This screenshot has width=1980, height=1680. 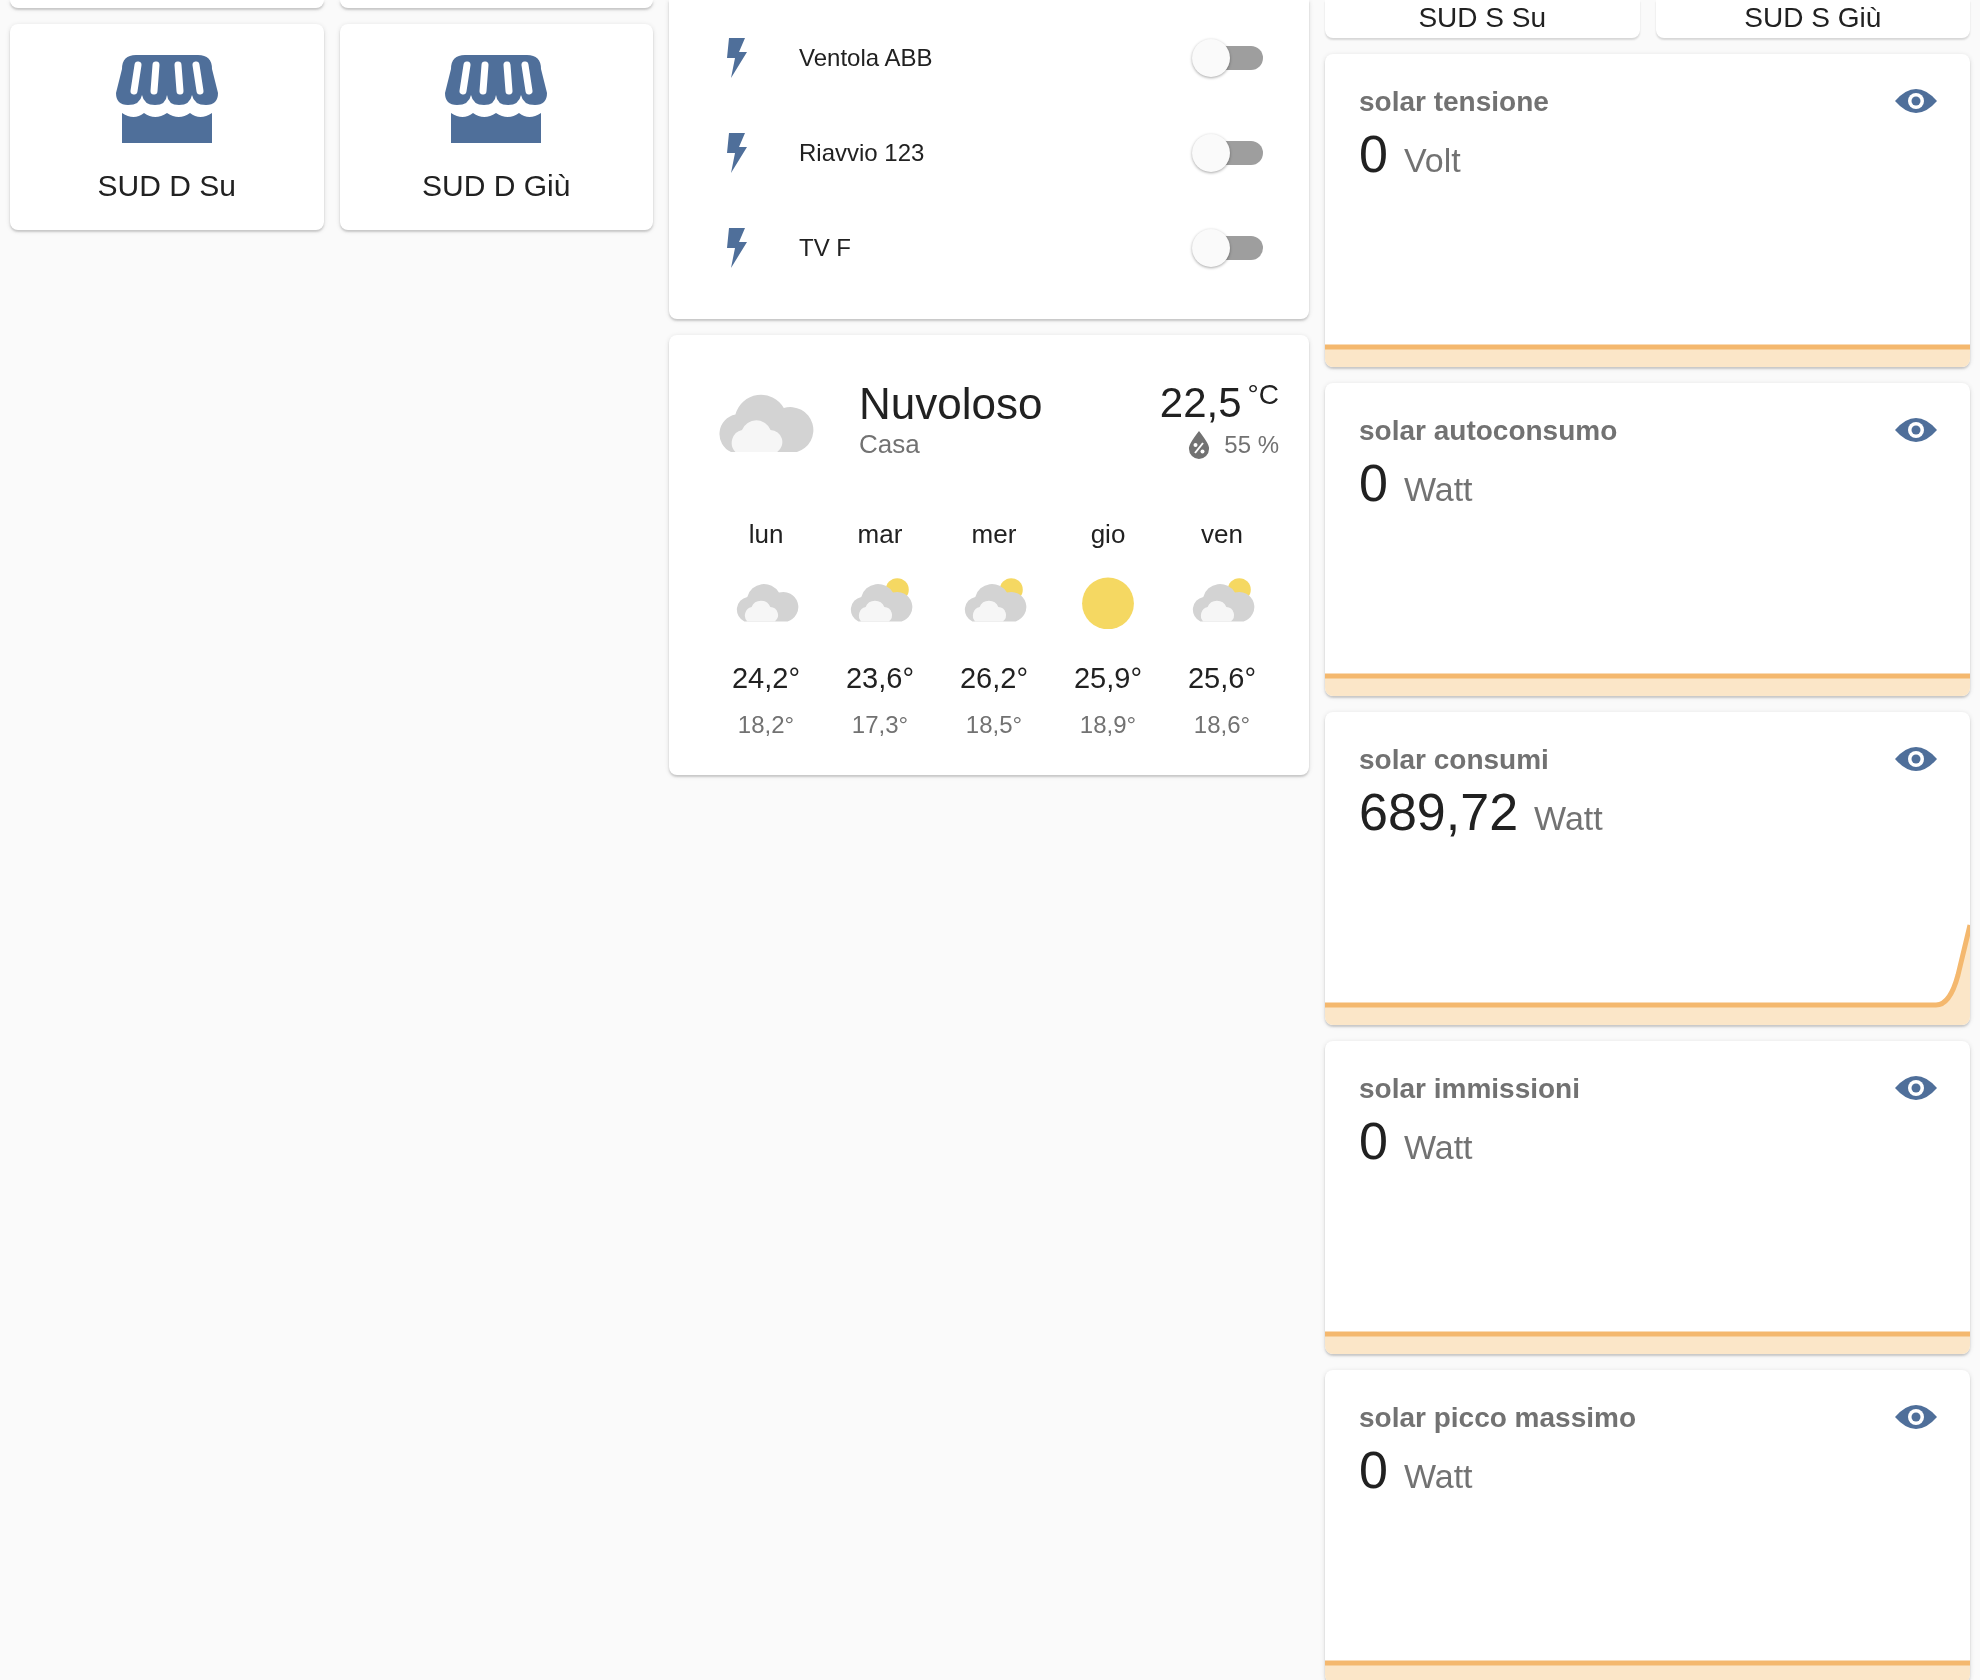 What do you see at coordinates (1199, 445) in the screenshot?
I see `humidity-drop-icon` at bounding box center [1199, 445].